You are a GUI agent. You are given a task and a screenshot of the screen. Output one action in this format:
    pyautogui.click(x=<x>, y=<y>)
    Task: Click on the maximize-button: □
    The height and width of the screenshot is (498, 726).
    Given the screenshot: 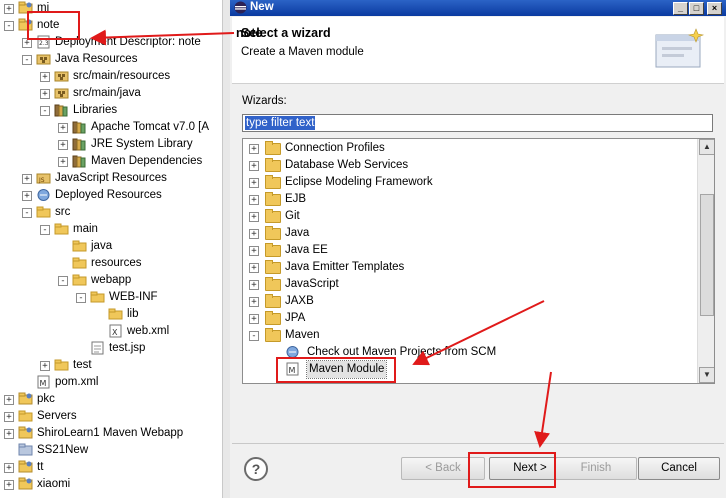 What is the action you would take?
    pyautogui.click(x=696, y=8)
    